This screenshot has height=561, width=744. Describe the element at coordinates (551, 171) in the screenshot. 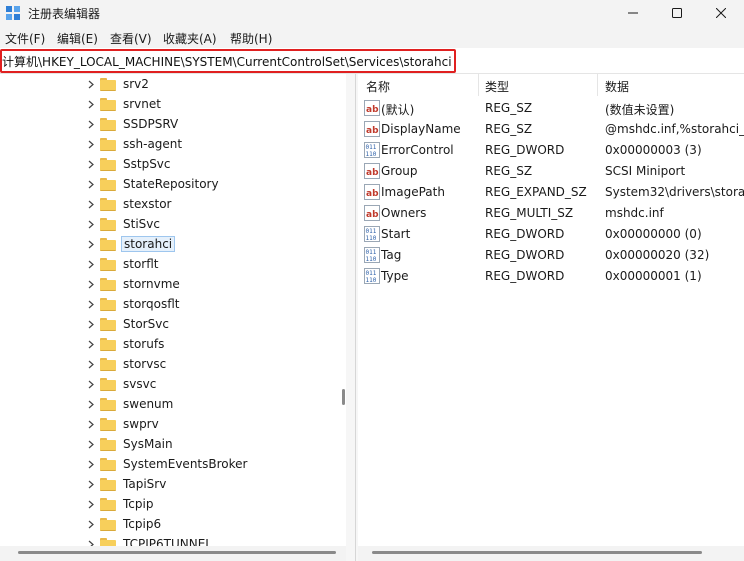

I see `value-row: ab Group REG_SZ SCSI Miniport` at that location.